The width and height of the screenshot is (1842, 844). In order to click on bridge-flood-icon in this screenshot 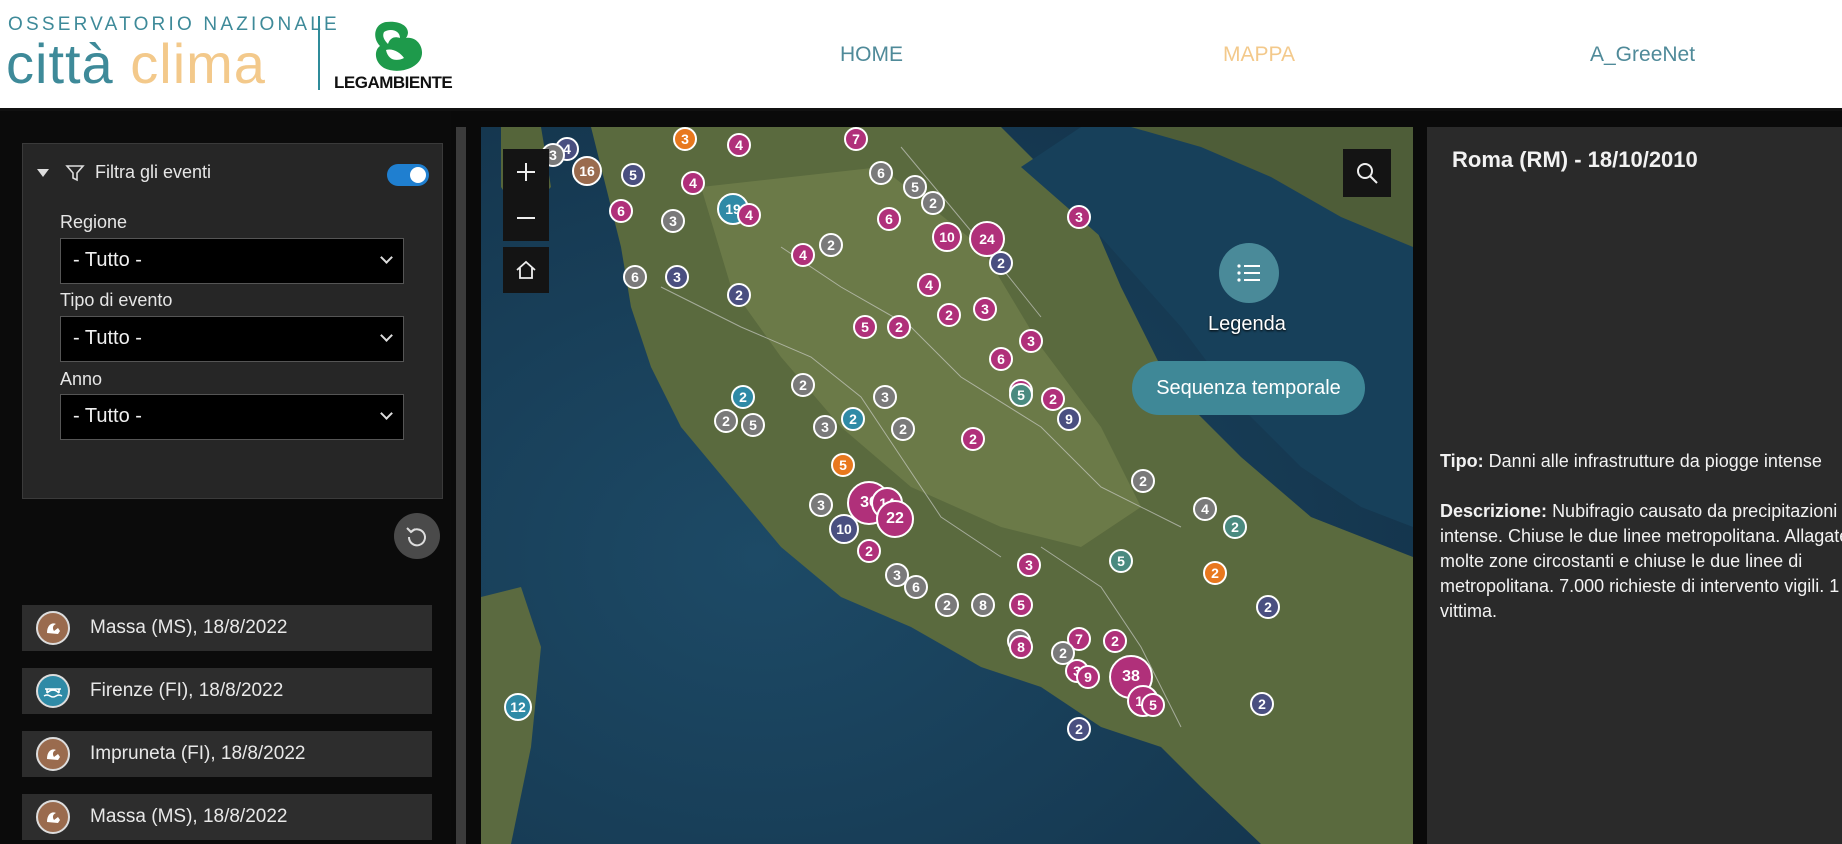, I will do `click(53, 691)`.